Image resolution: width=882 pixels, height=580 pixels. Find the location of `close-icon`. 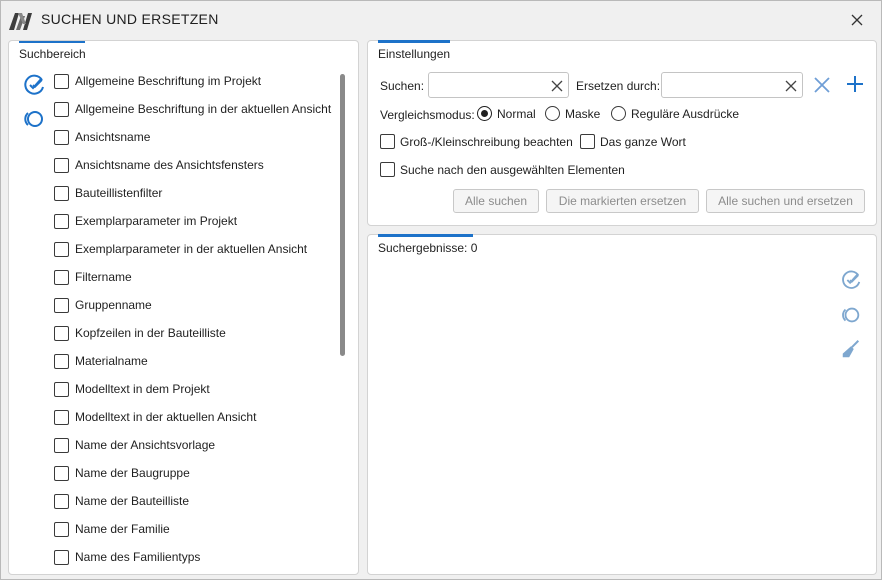

close-icon is located at coordinates (857, 20).